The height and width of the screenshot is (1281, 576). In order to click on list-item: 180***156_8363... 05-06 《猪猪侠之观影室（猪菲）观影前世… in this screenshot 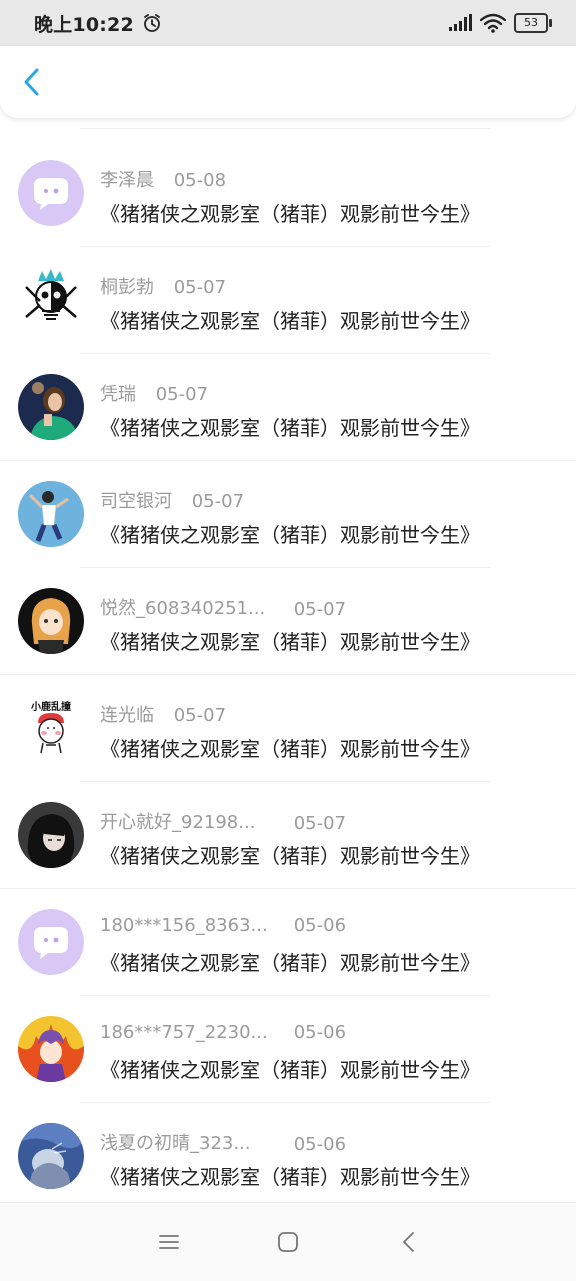, I will do `click(288, 942)`.